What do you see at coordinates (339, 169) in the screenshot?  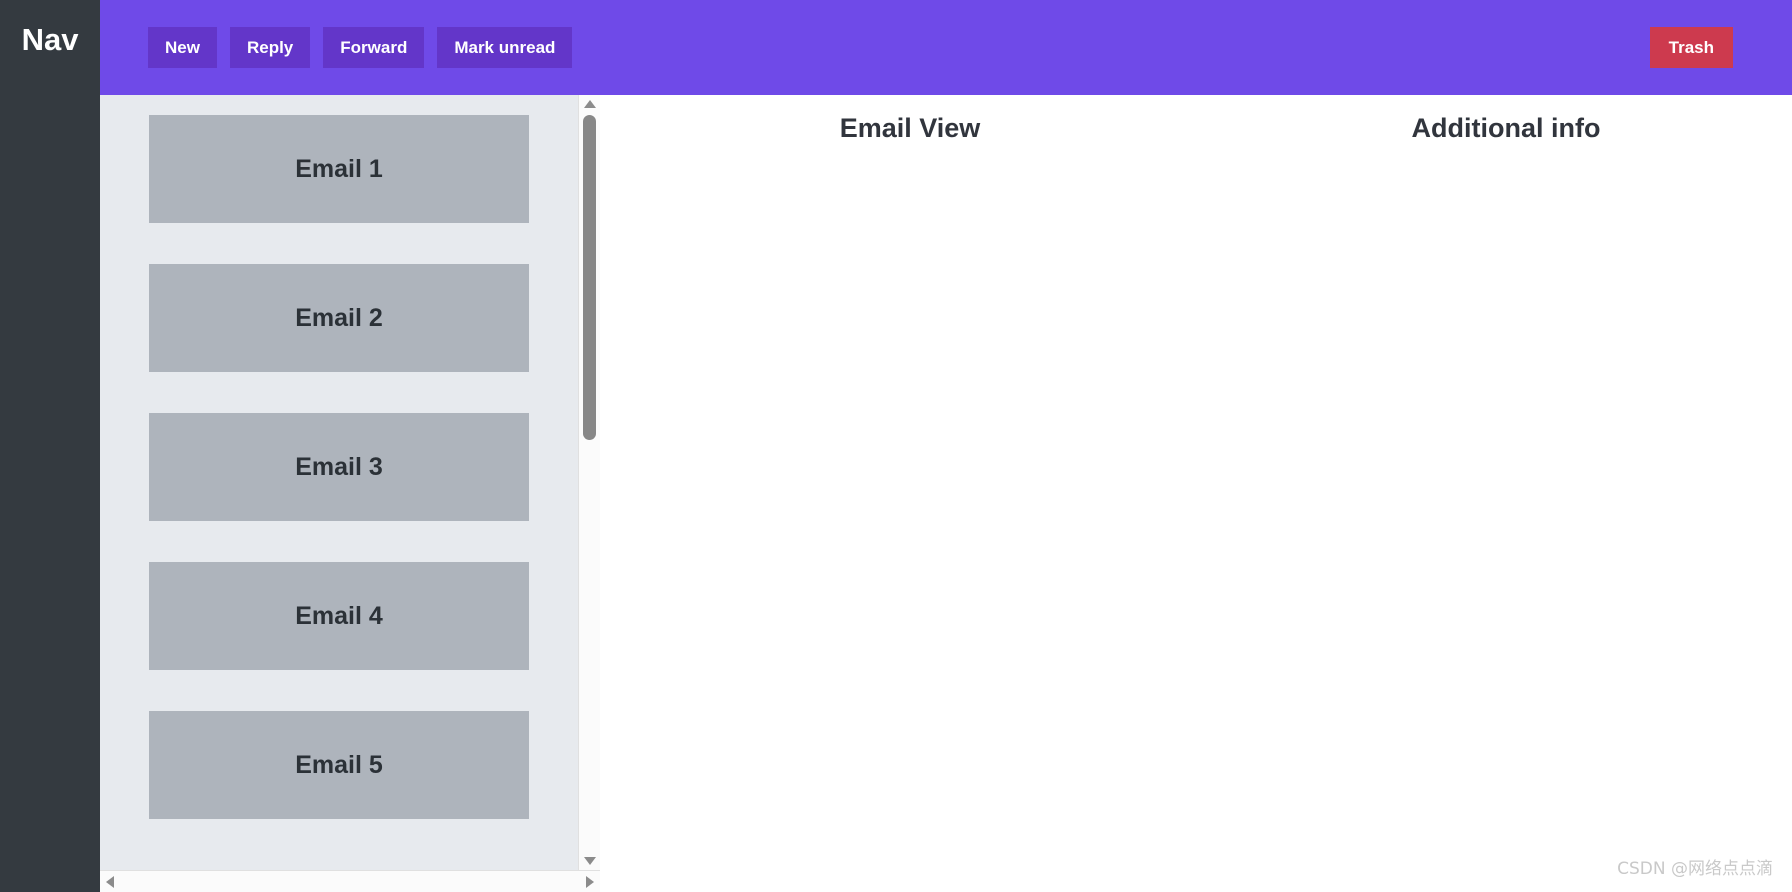 I see `list-item: Email 1` at bounding box center [339, 169].